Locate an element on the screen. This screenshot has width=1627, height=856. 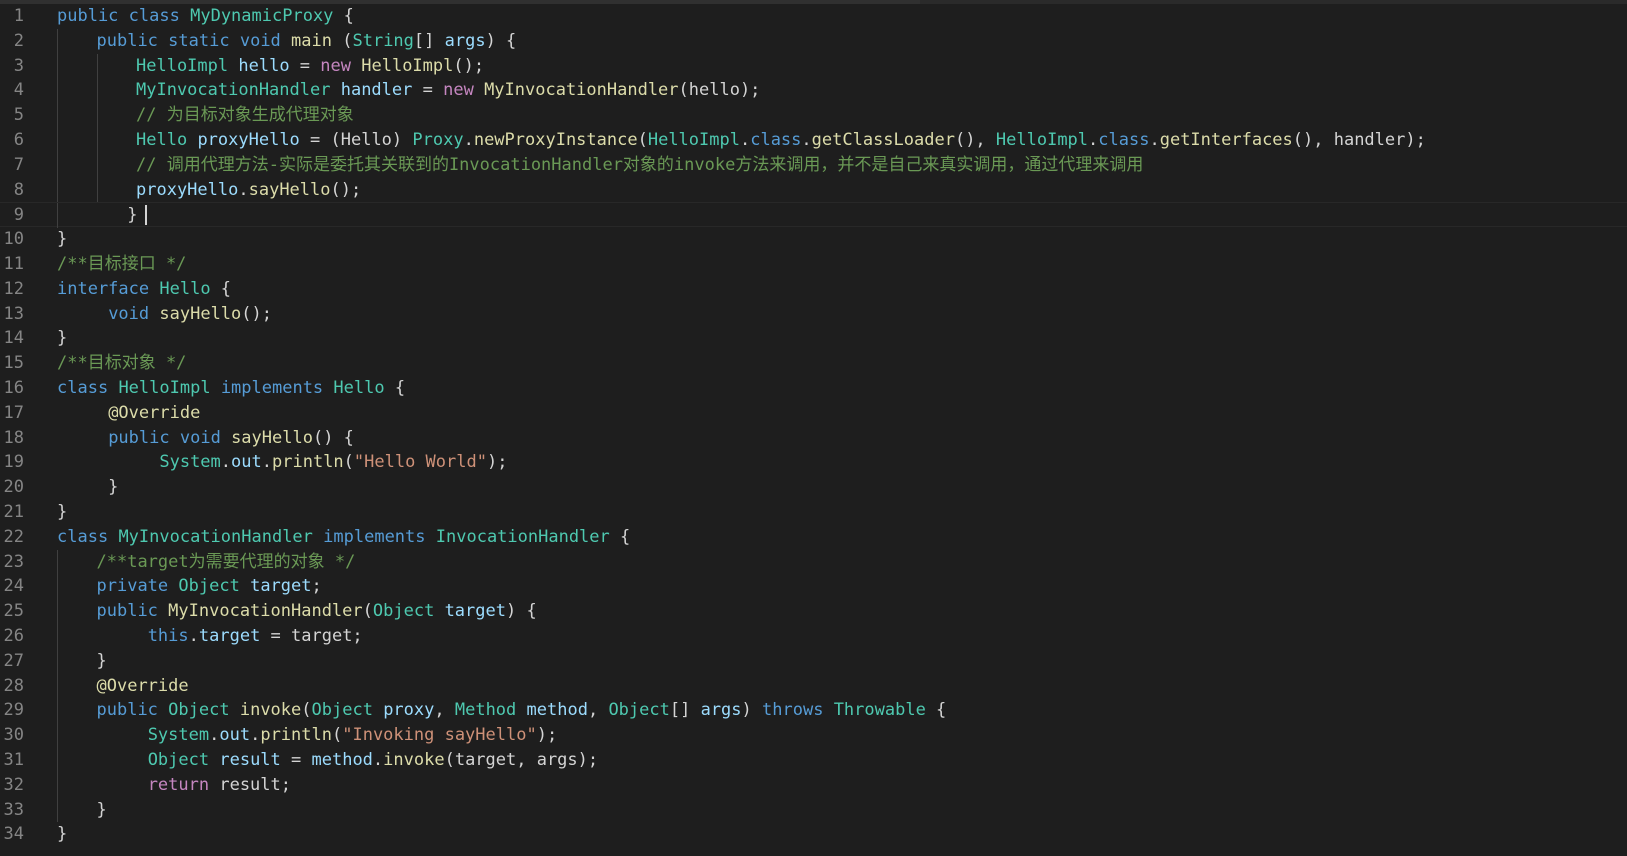
code-line: 15 /**目标对象 */ is located at coordinates (813, 363).